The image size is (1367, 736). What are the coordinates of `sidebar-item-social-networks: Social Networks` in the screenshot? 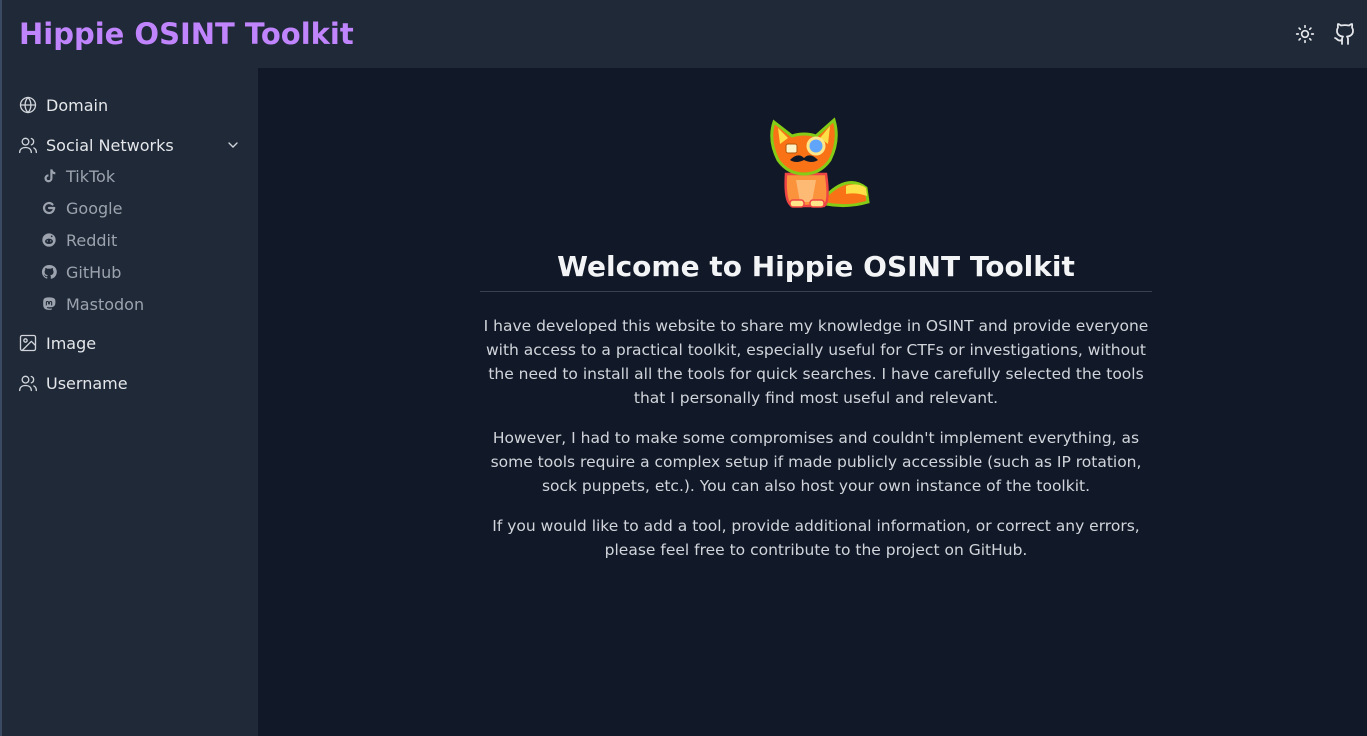 It's located at (130, 145).